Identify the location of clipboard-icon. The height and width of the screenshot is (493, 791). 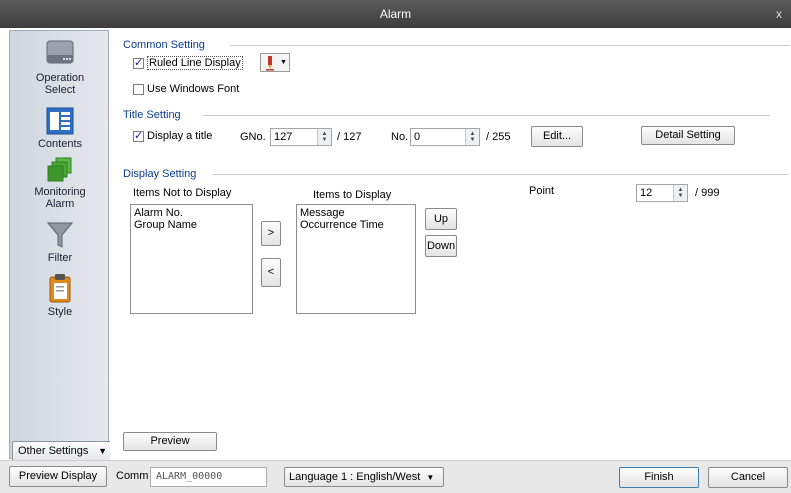
(60, 288).